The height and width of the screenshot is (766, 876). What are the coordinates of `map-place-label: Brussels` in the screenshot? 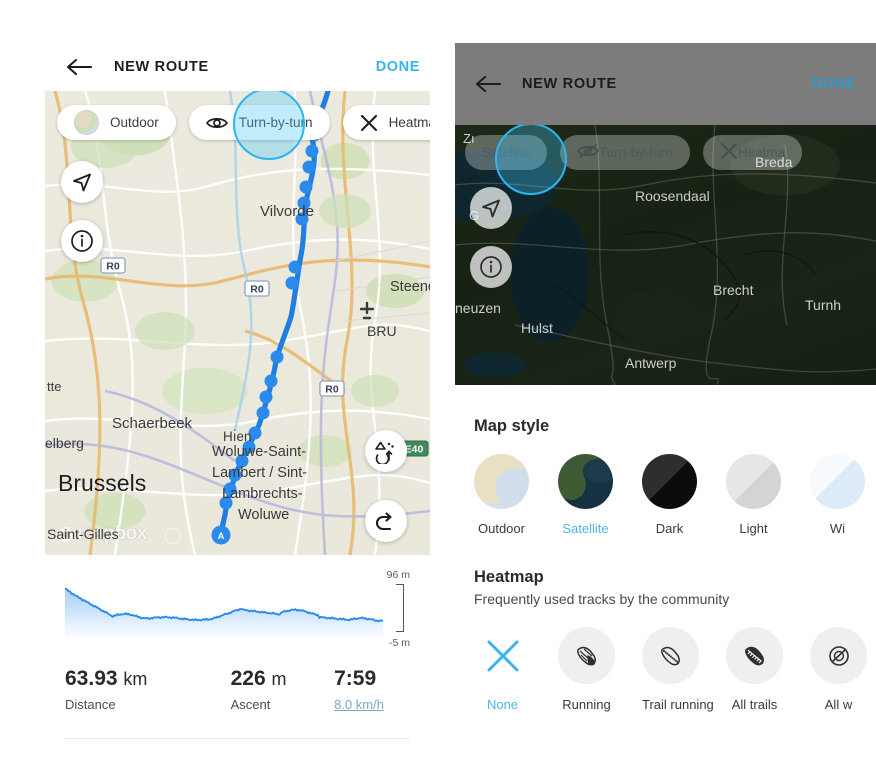 It's located at (102, 483).